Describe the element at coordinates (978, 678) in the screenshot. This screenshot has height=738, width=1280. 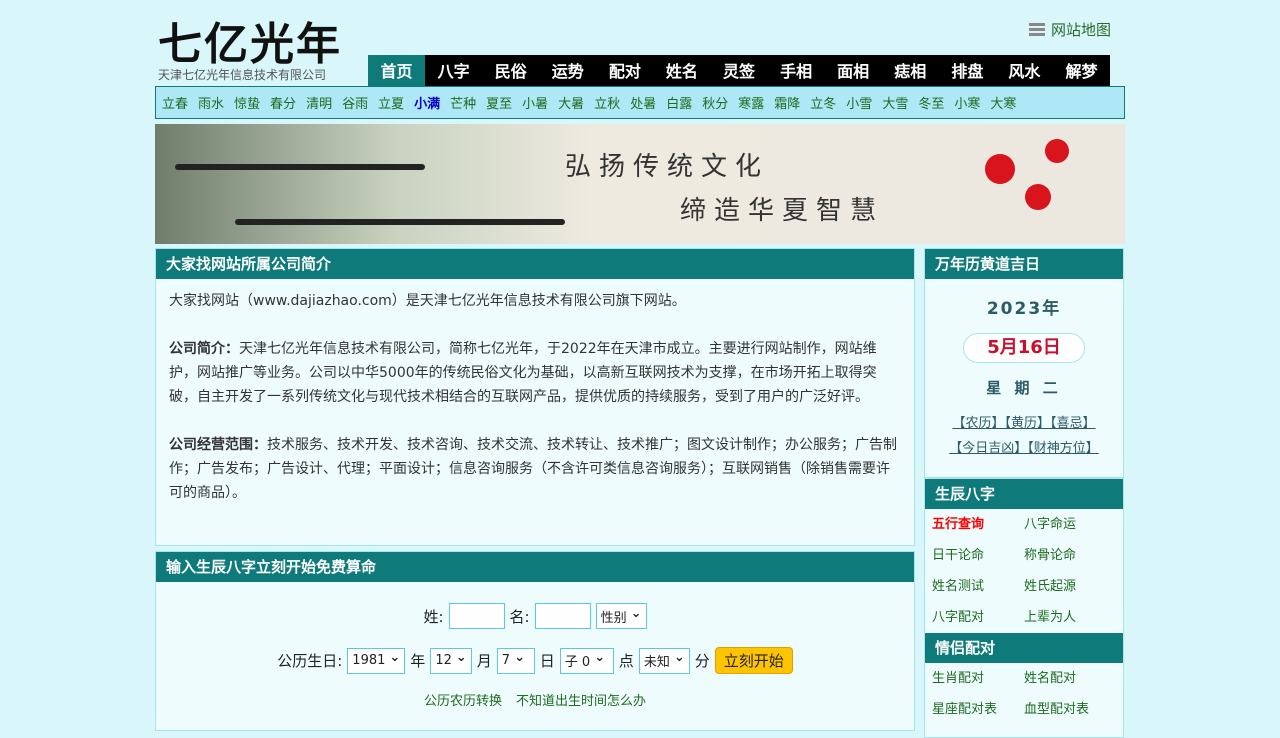
I see `sidebar-link: 生肖配对` at that location.